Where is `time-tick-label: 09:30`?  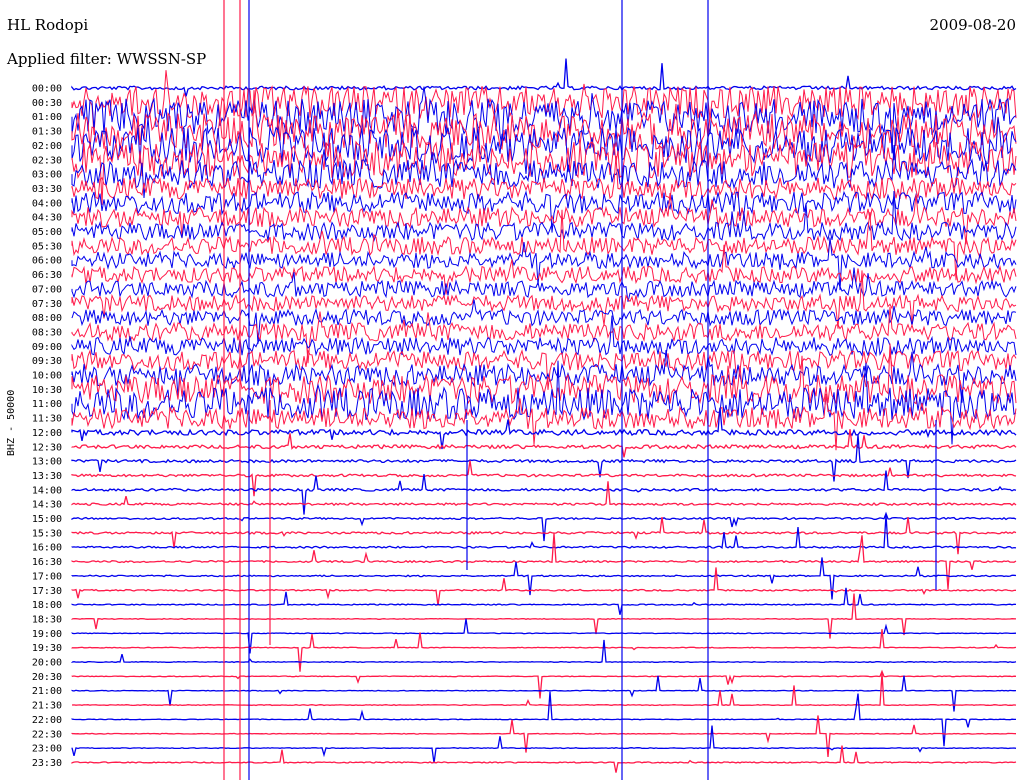
time-tick-label: 09:30 is located at coordinates (47, 361).